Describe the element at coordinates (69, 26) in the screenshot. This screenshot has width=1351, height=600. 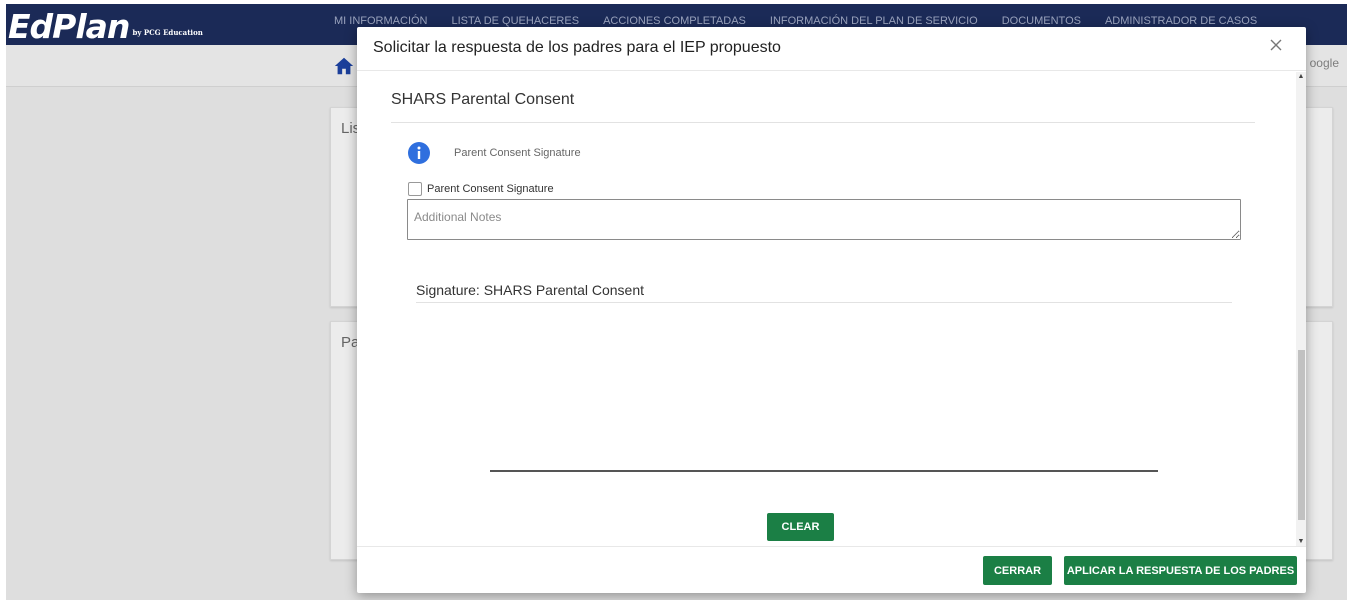
I see `logo-wordmark: EdPlan` at that location.